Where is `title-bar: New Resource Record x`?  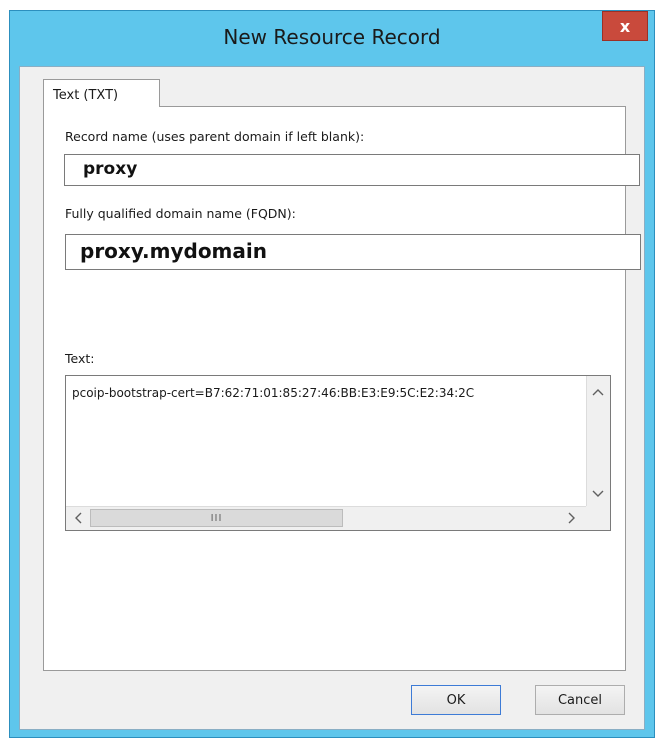 title-bar: New Resource Record x is located at coordinates (332, 38).